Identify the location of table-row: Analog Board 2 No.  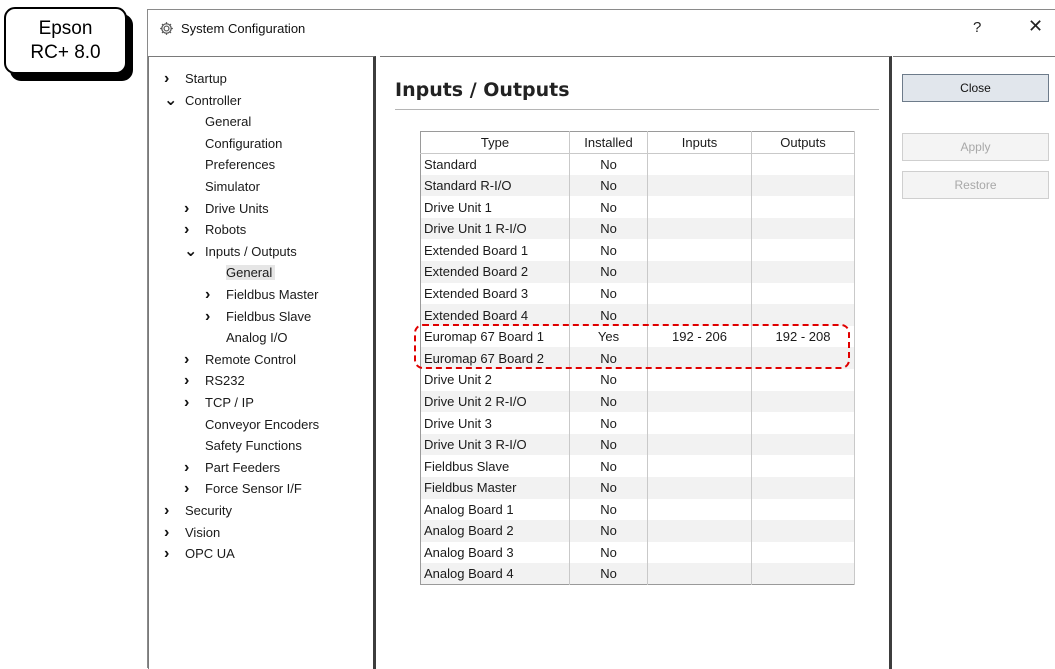
(637, 531).